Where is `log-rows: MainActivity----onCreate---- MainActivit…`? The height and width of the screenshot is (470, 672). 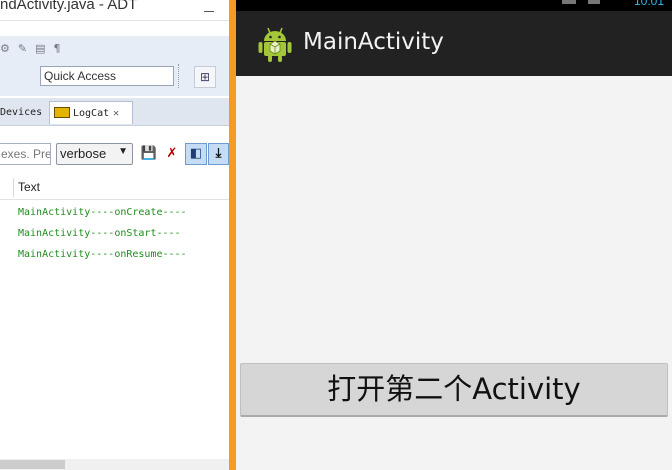 log-rows: MainActivity----onCreate---- MainActivit… is located at coordinates (102, 233).